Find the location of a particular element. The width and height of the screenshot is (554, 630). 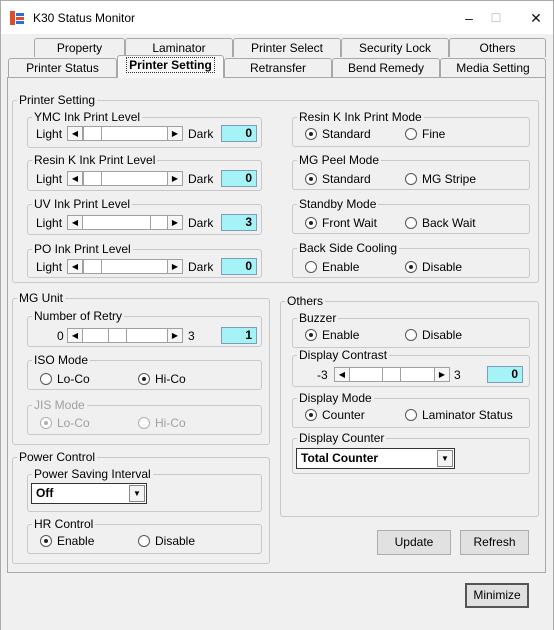

display-counter-label: Display Counter is located at coordinates (342, 438).